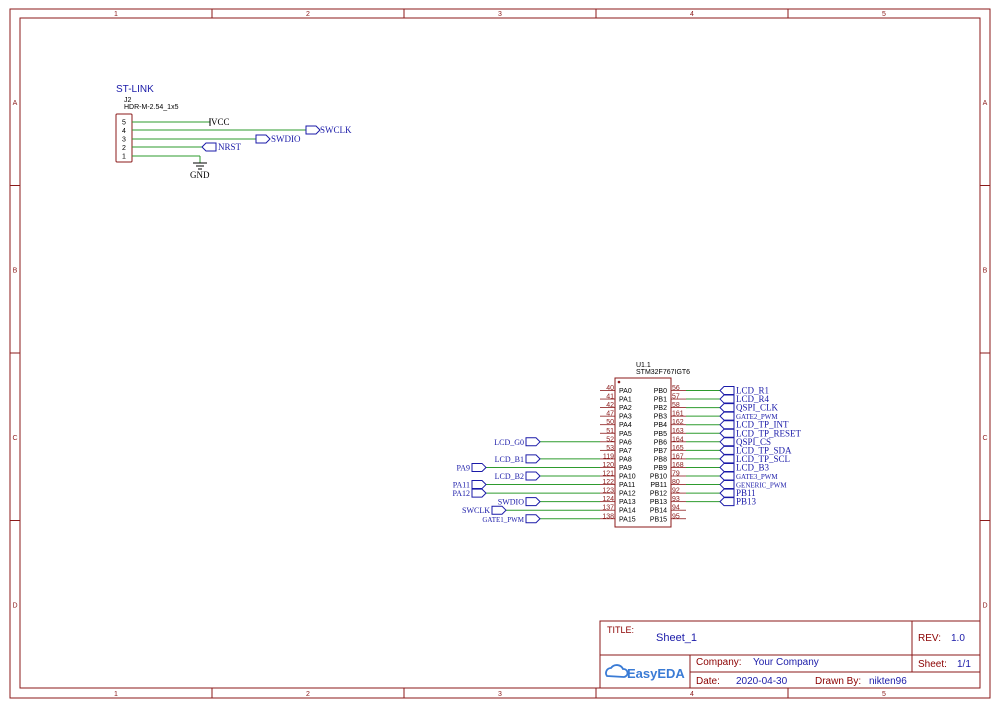  Describe the element at coordinates (678, 465) in the screenshot. I see `mcu-pin-number: 168` at that location.